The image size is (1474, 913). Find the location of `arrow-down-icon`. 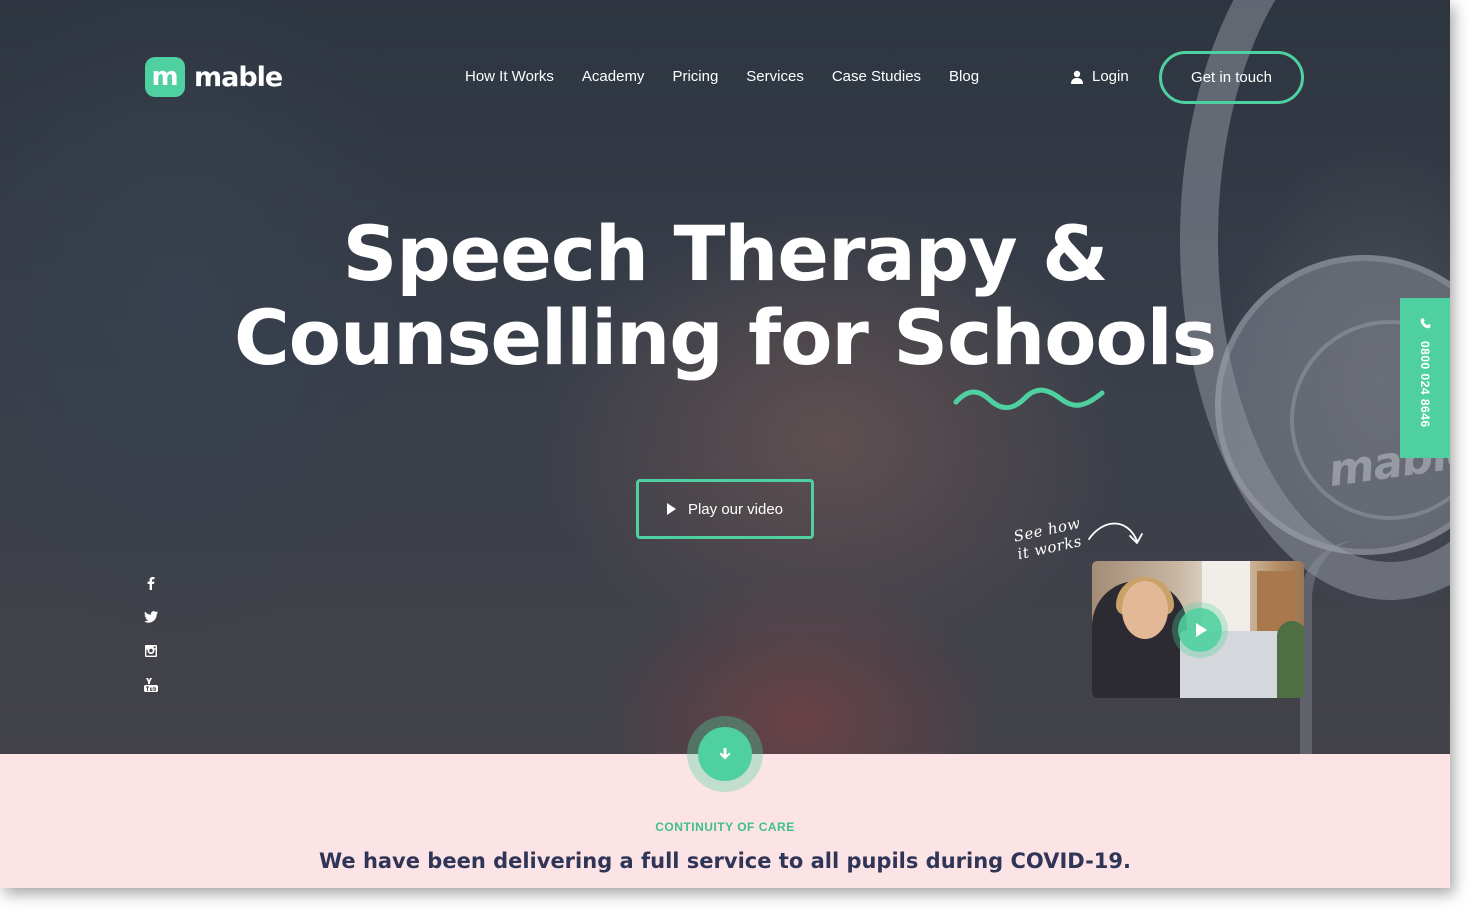

arrow-down-icon is located at coordinates (725, 754).